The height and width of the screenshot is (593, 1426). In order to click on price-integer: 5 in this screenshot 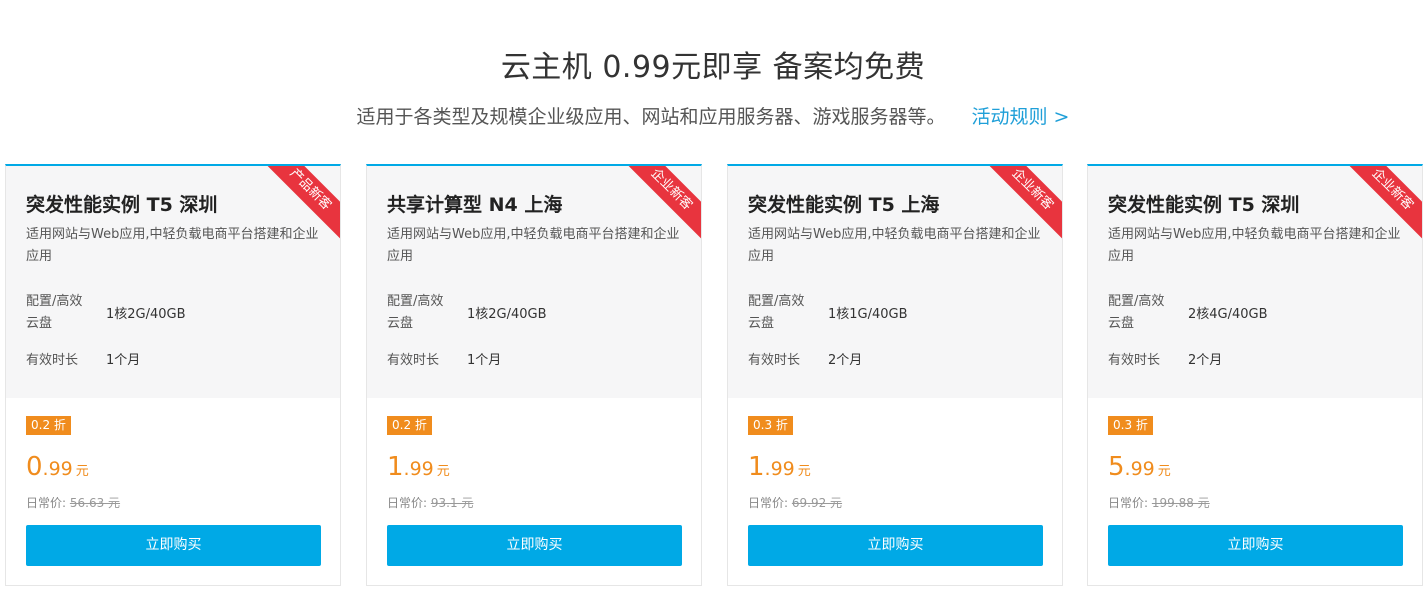, I will do `click(1116, 467)`.